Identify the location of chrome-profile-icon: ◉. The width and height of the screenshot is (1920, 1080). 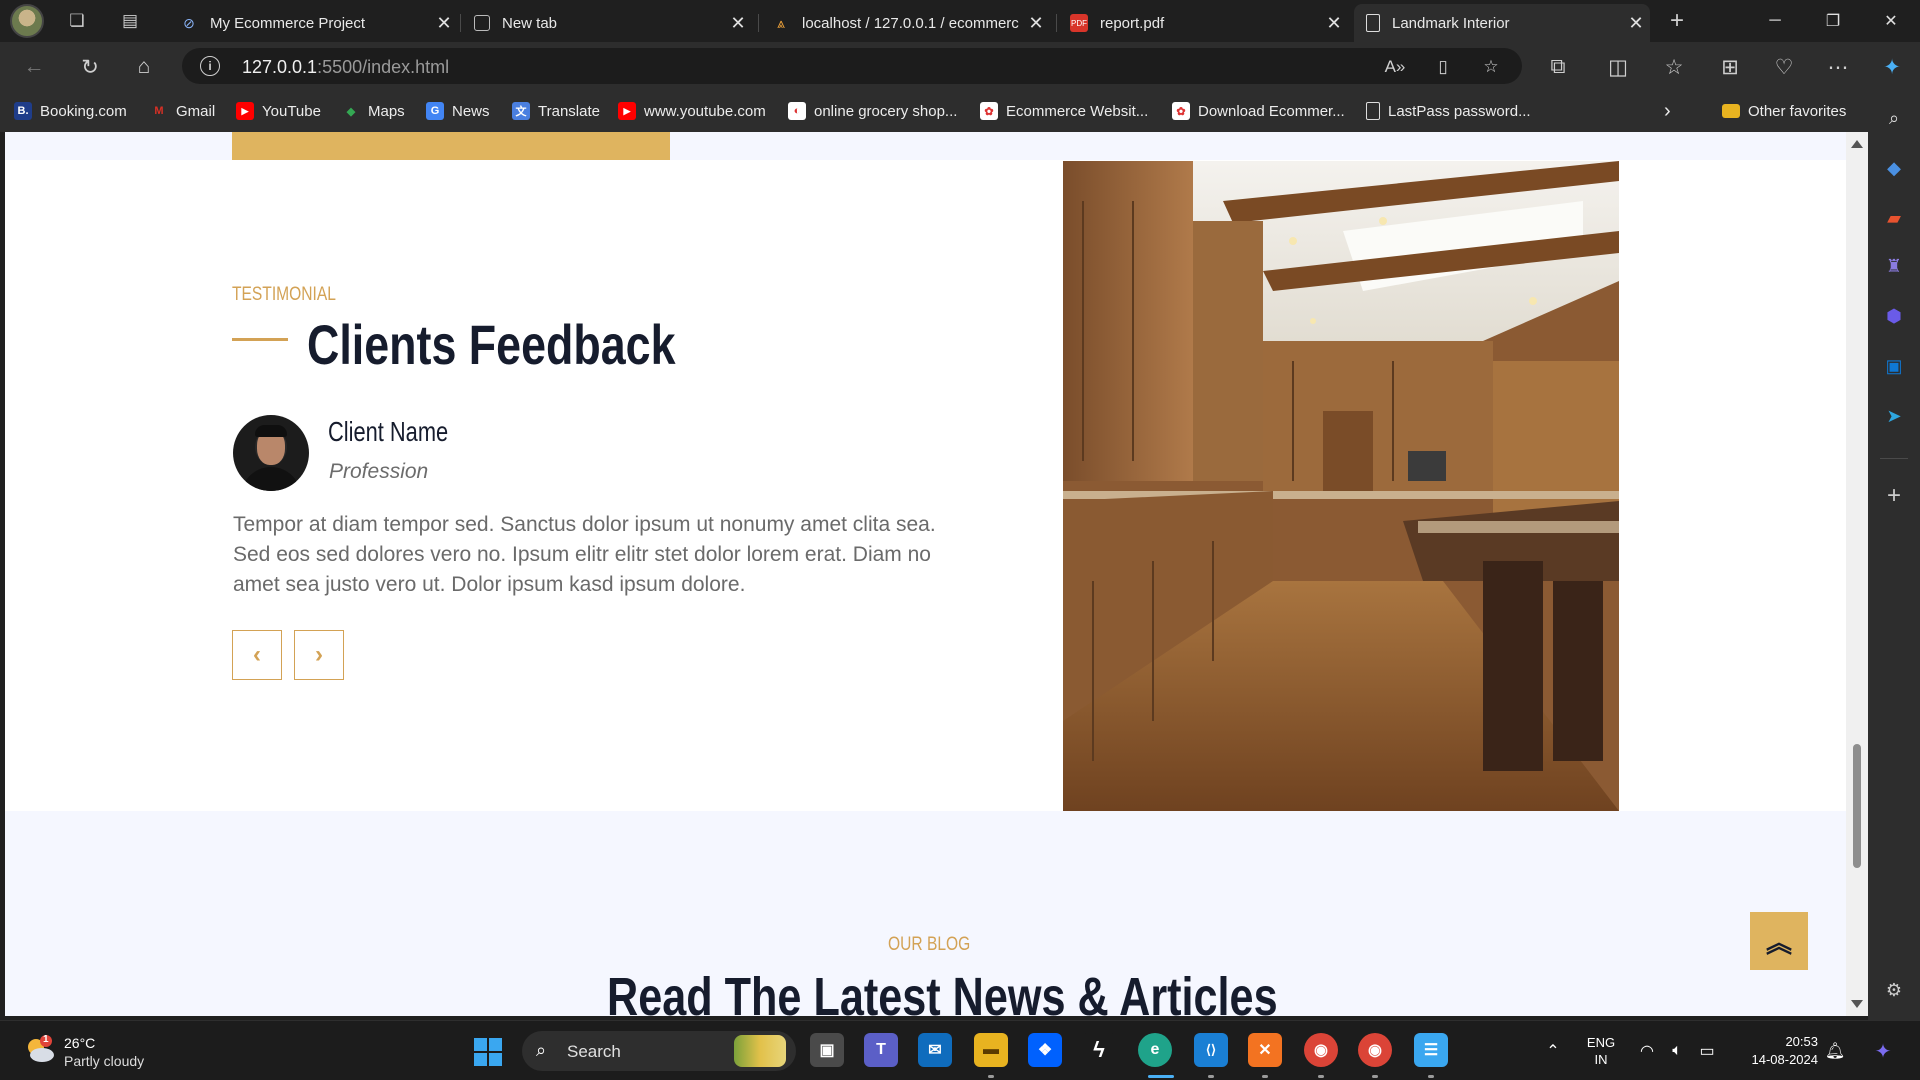
(1375, 1050).